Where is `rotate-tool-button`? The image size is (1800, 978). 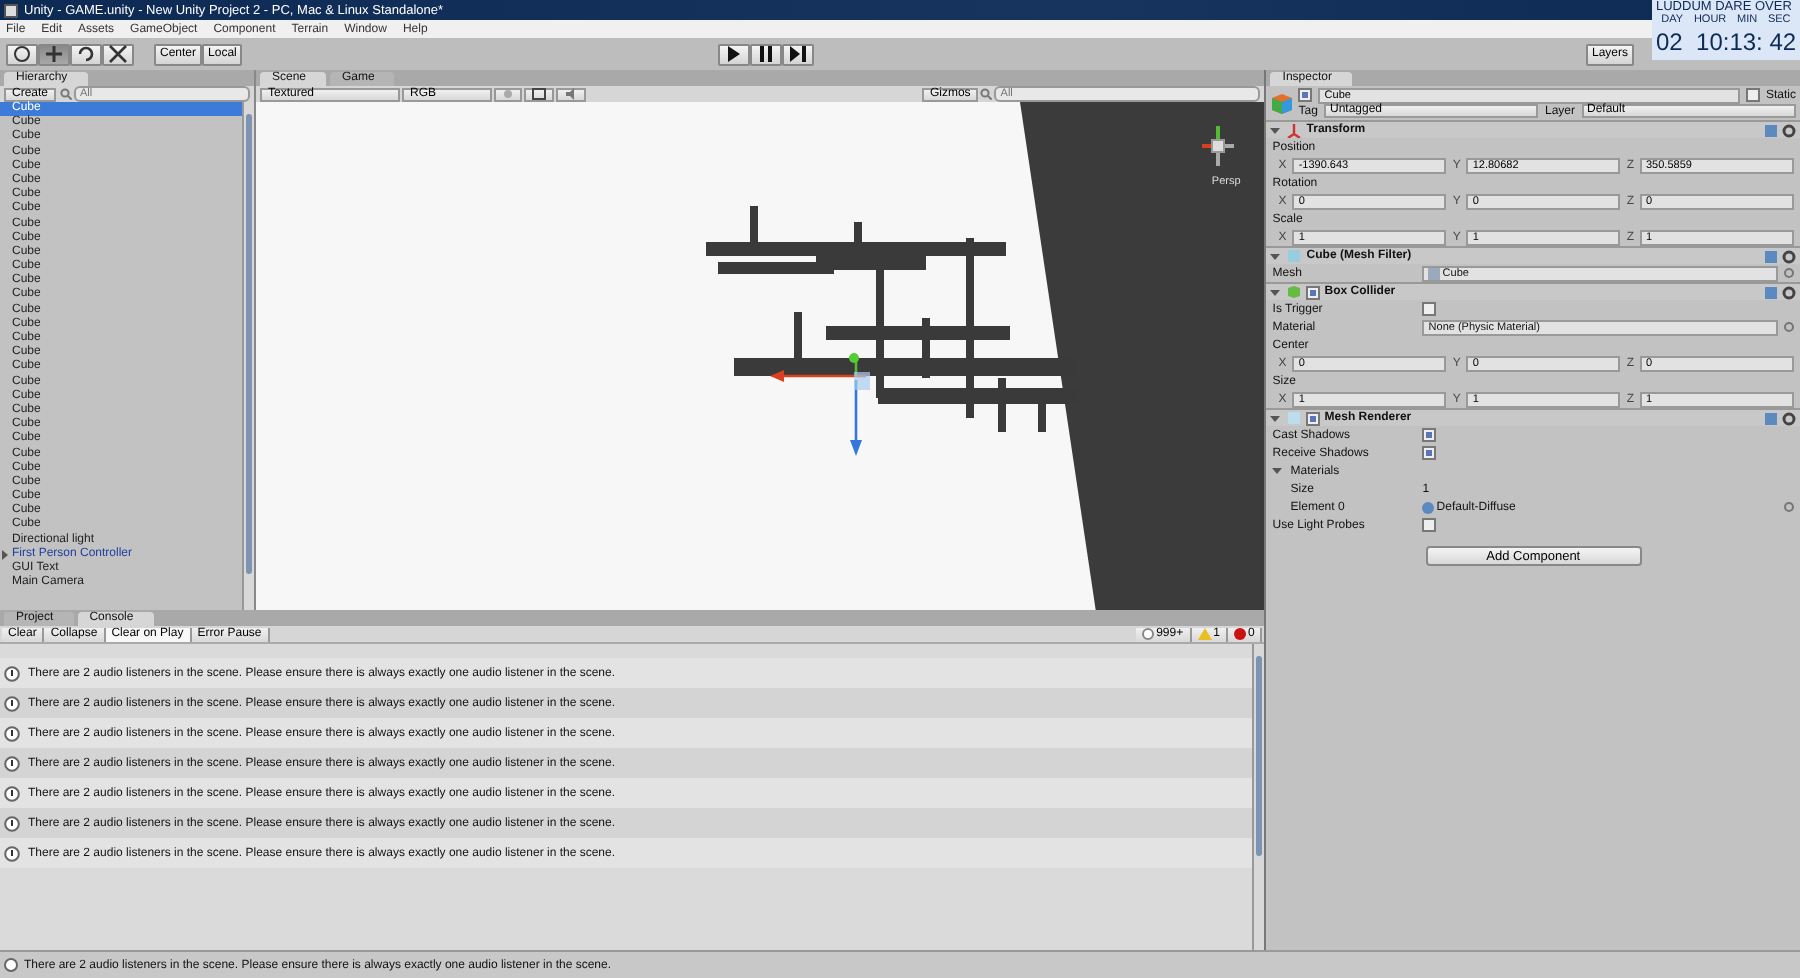
rotate-tool-button is located at coordinates (86, 54).